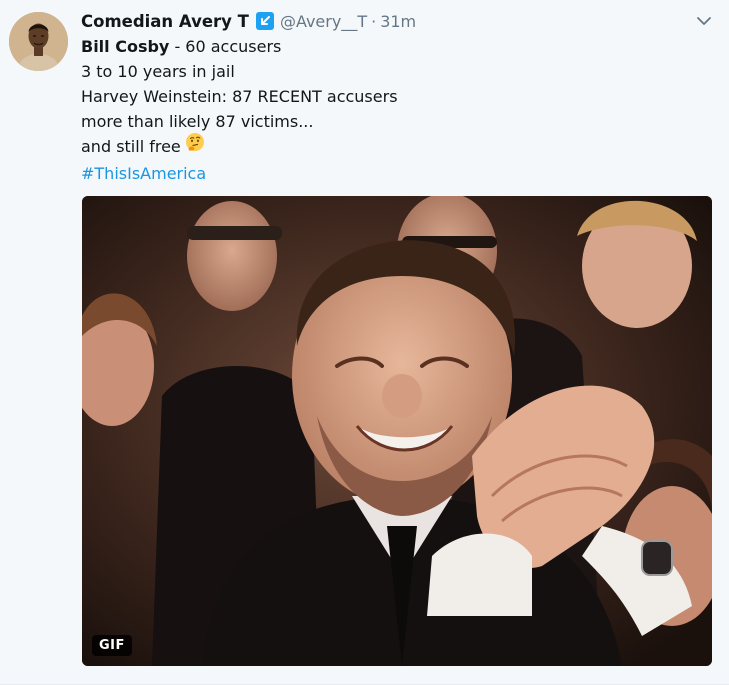  I want to click on tweet-line-2: 3 to 10 years in jail, so click(158, 71).